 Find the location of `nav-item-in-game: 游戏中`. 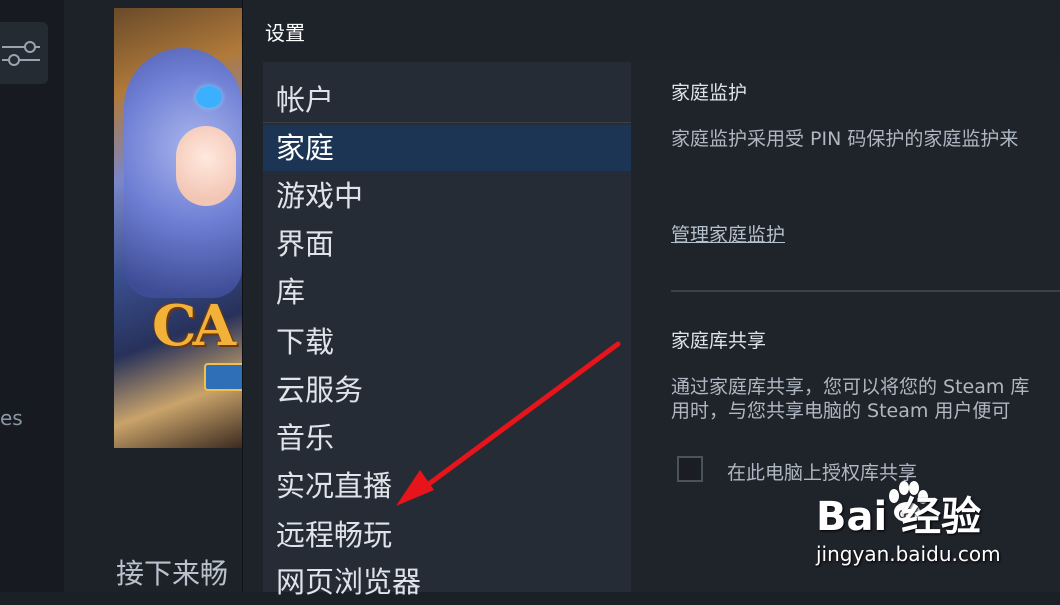

nav-item-in-game: 游戏中 is located at coordinates (447, 196).